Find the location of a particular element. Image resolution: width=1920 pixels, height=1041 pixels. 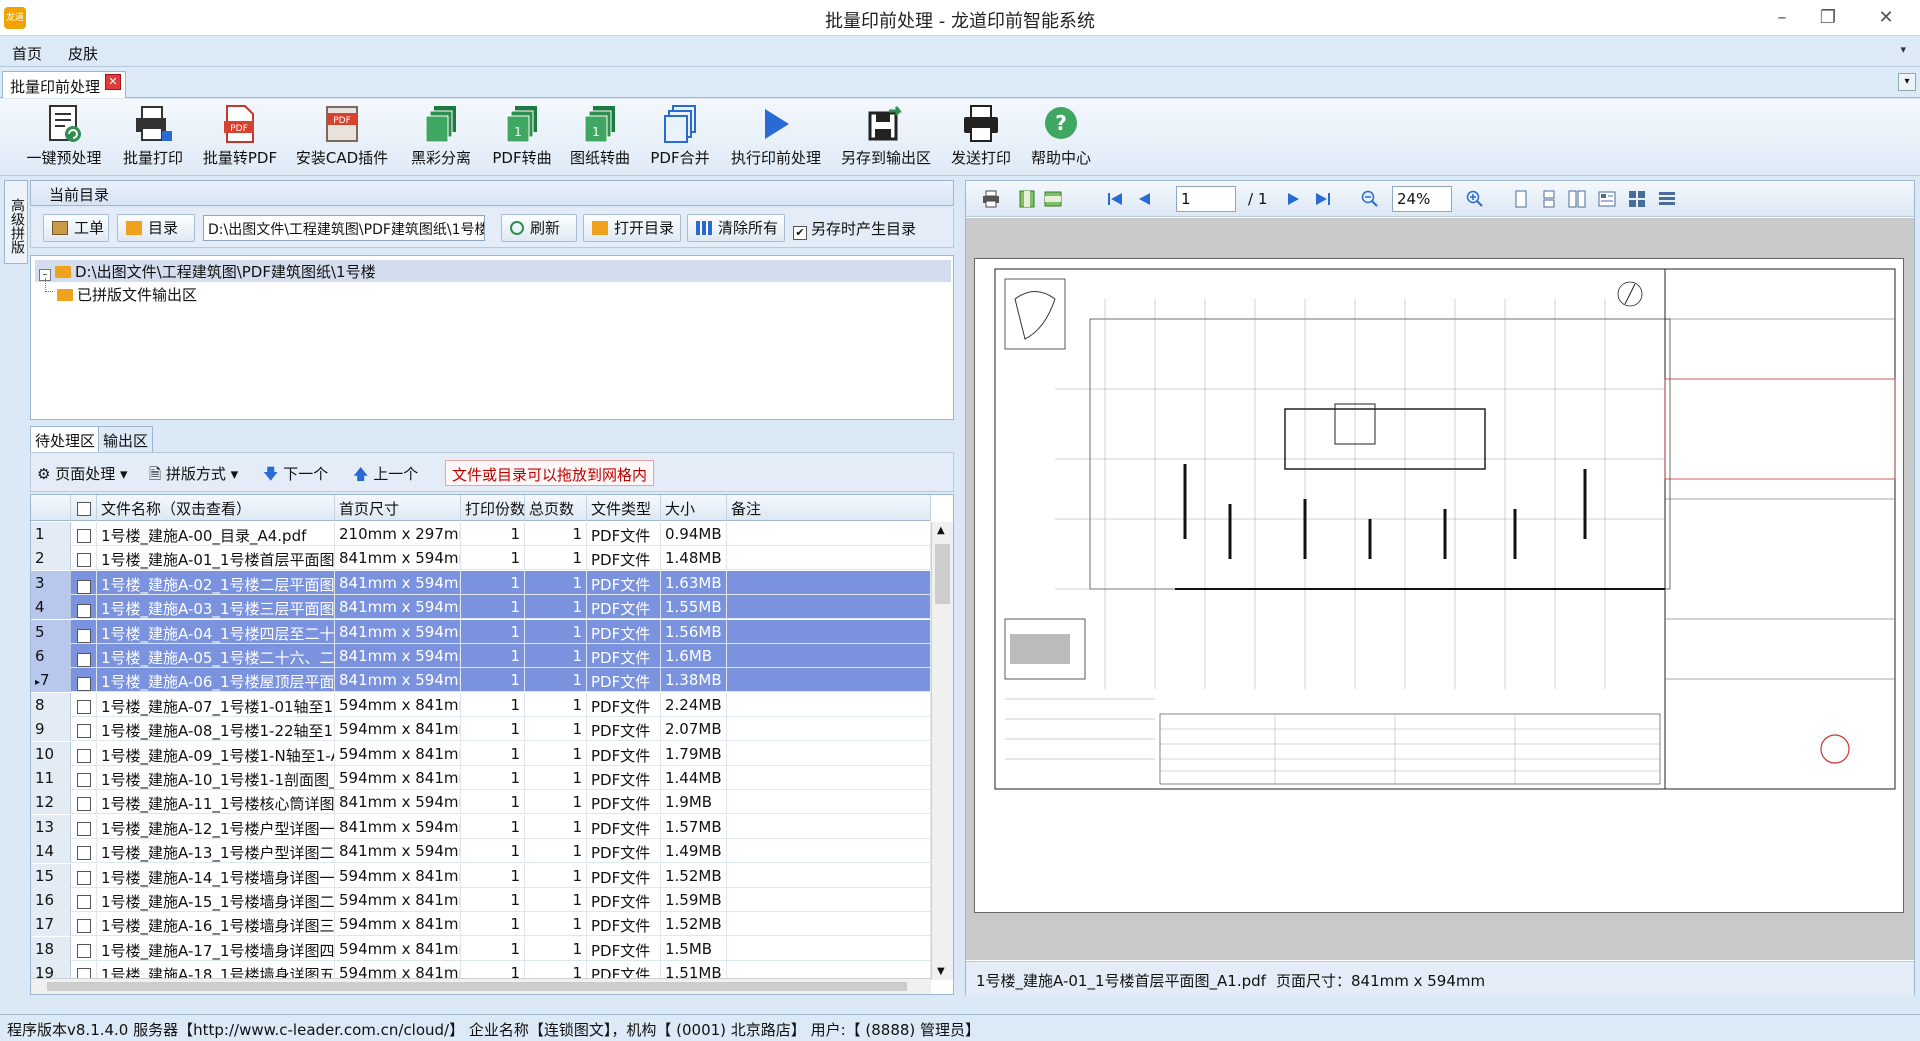

clear-all-button: 清除所有 is located at coordinates (736, 228).